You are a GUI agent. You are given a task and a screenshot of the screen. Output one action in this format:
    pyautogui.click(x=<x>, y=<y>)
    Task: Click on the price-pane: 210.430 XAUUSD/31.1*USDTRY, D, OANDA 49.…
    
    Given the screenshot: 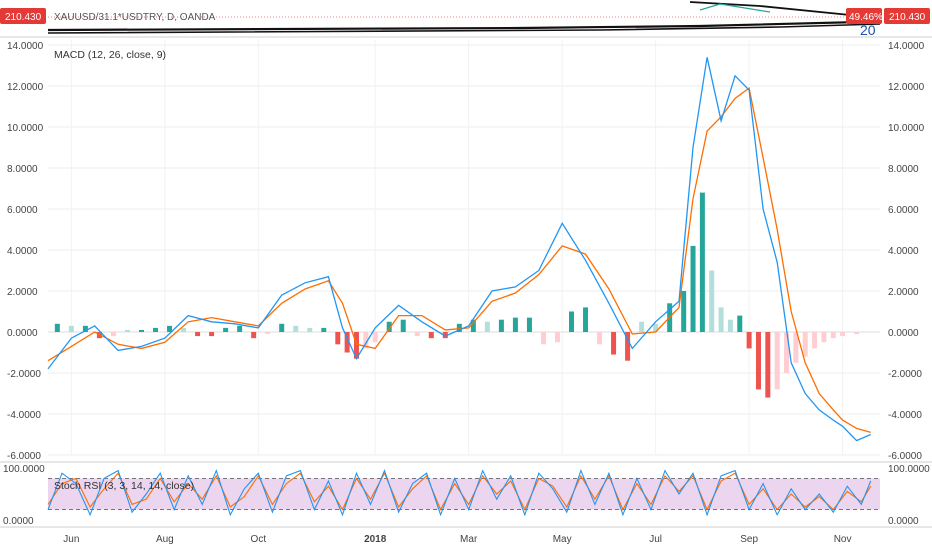 What is the action you would take?
    pyautogui.click(x=466, y=19)
    